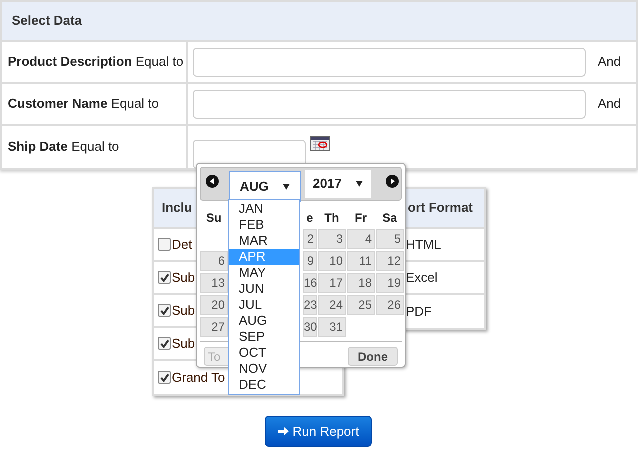  What do you see at coordinates (214, 261) in the screenshot?
I see `day-cell: 6` at bounding box center [214, 261].